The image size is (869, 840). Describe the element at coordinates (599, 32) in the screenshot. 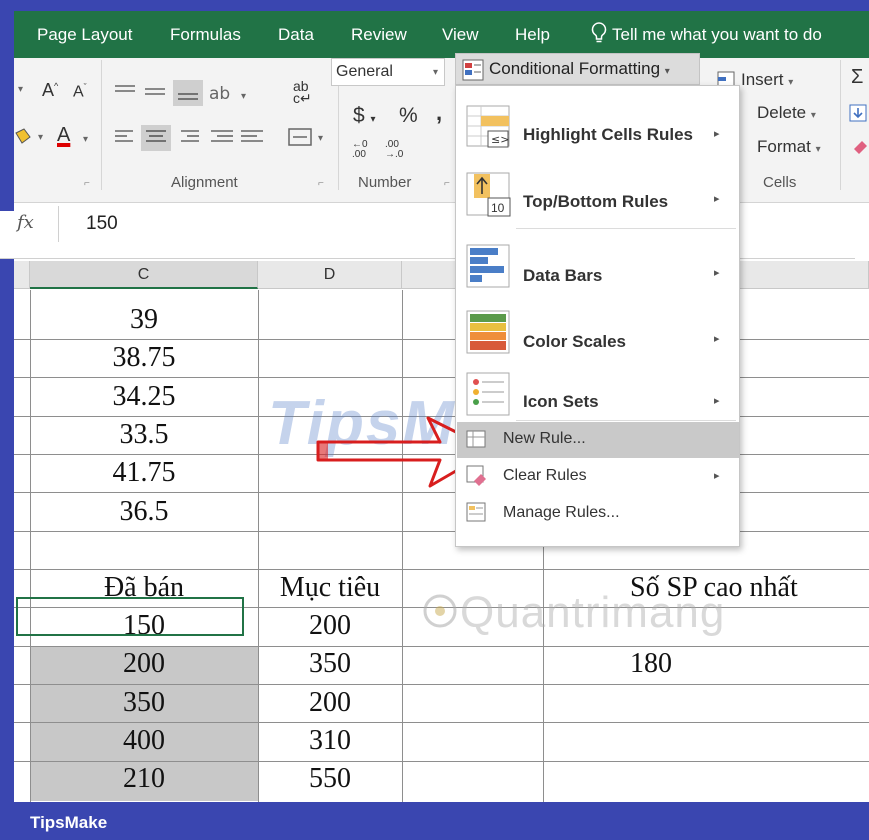

I see `lightbulb-icon` at that location.